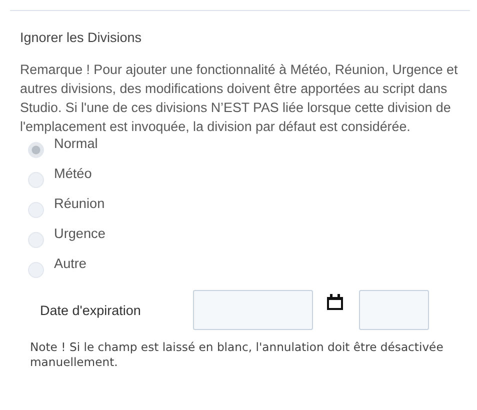 The image size is (477, 410). I want to click on radio-label: Urgence, so click(80, 233).